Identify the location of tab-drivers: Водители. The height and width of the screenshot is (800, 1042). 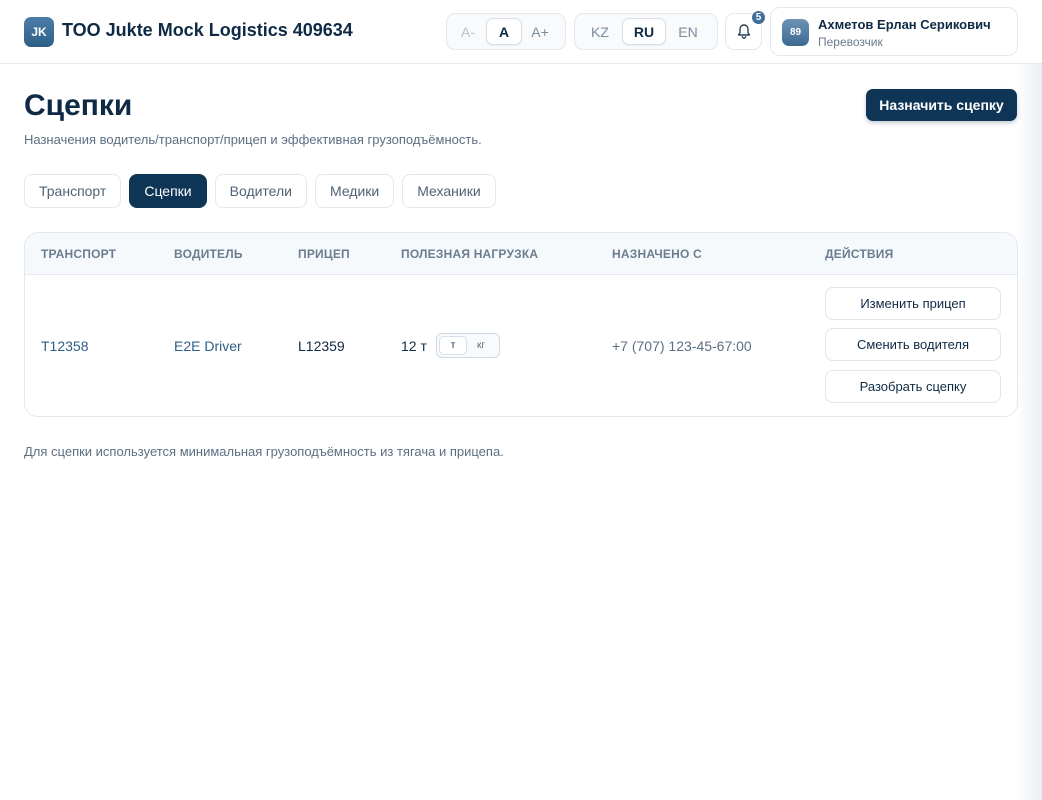
(260, 191).